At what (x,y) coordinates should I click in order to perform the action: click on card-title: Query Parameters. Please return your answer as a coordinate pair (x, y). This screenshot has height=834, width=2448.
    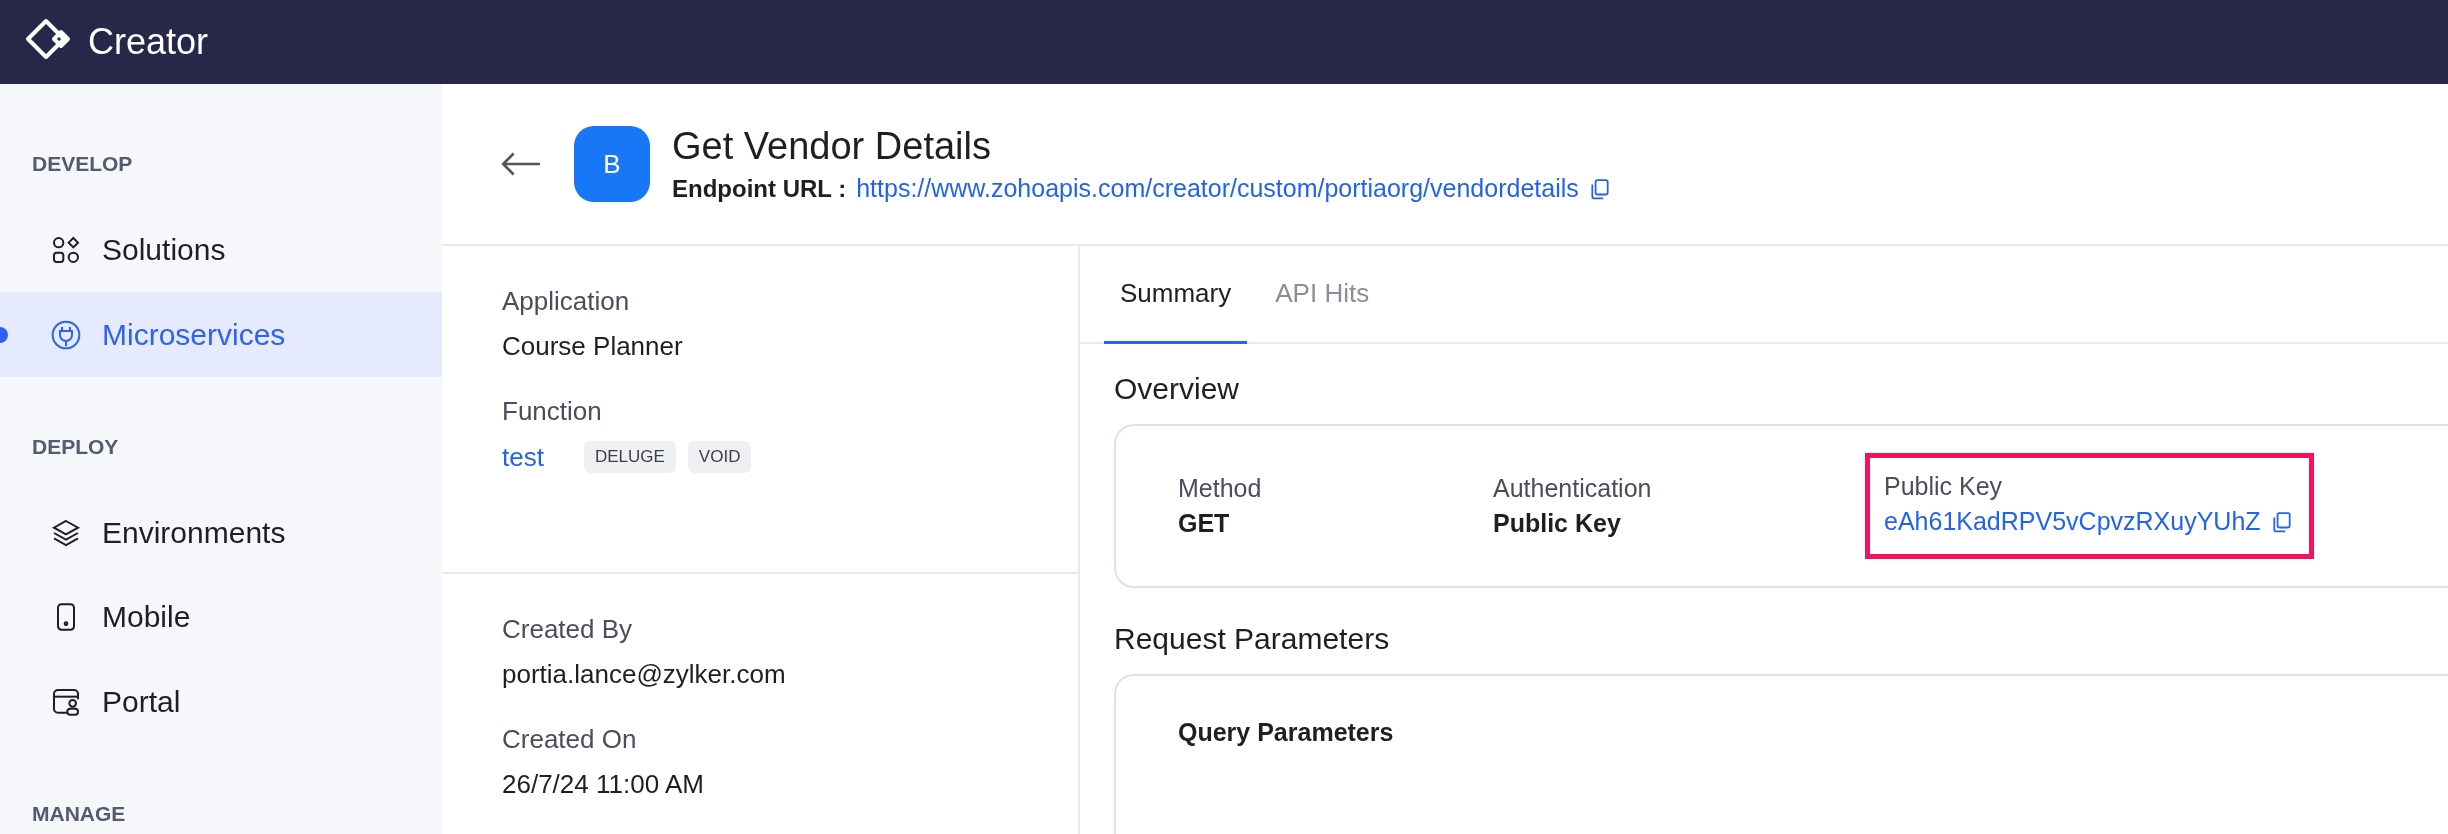
    Looking at the image, I should click on (1286, 732).